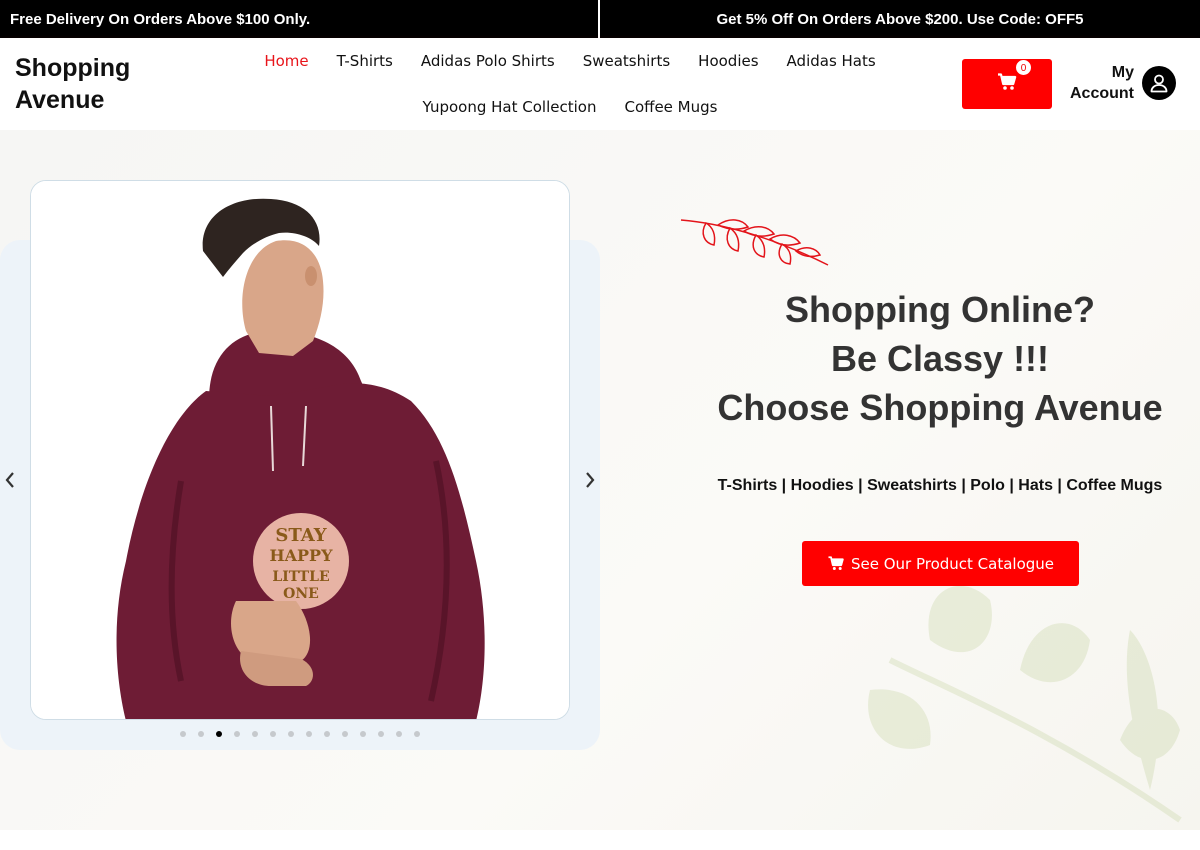  I want to click on nav-item-sweatshirts: Sweatshirts, so click(626, 61).